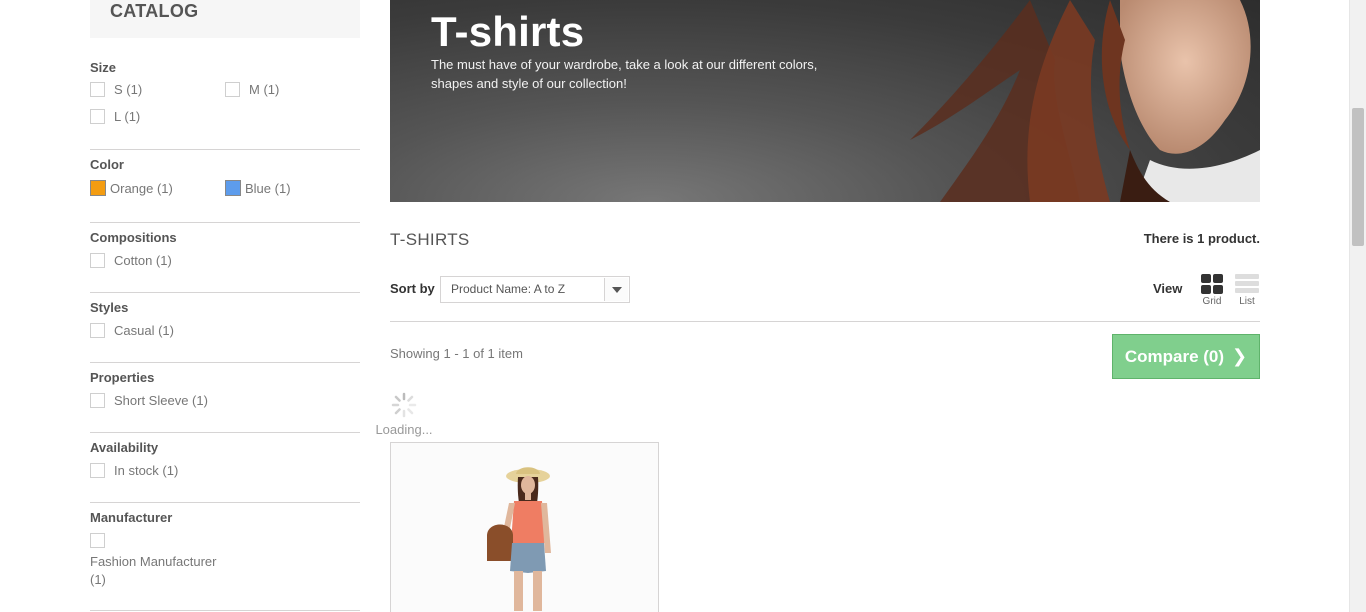 The image size is (1366, 612). I want to click on filter-styles: Styles Casual (1), so click(225, 328).